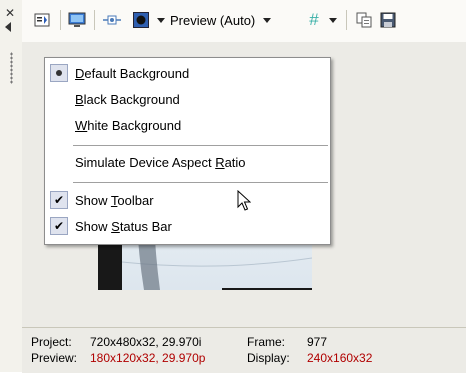 This screenshot has width=466, height=373. What do you see at coordinates (137, 73) in the screenshot?
I see `menu-item-text: efault Background` at bounding box center [137, 73].